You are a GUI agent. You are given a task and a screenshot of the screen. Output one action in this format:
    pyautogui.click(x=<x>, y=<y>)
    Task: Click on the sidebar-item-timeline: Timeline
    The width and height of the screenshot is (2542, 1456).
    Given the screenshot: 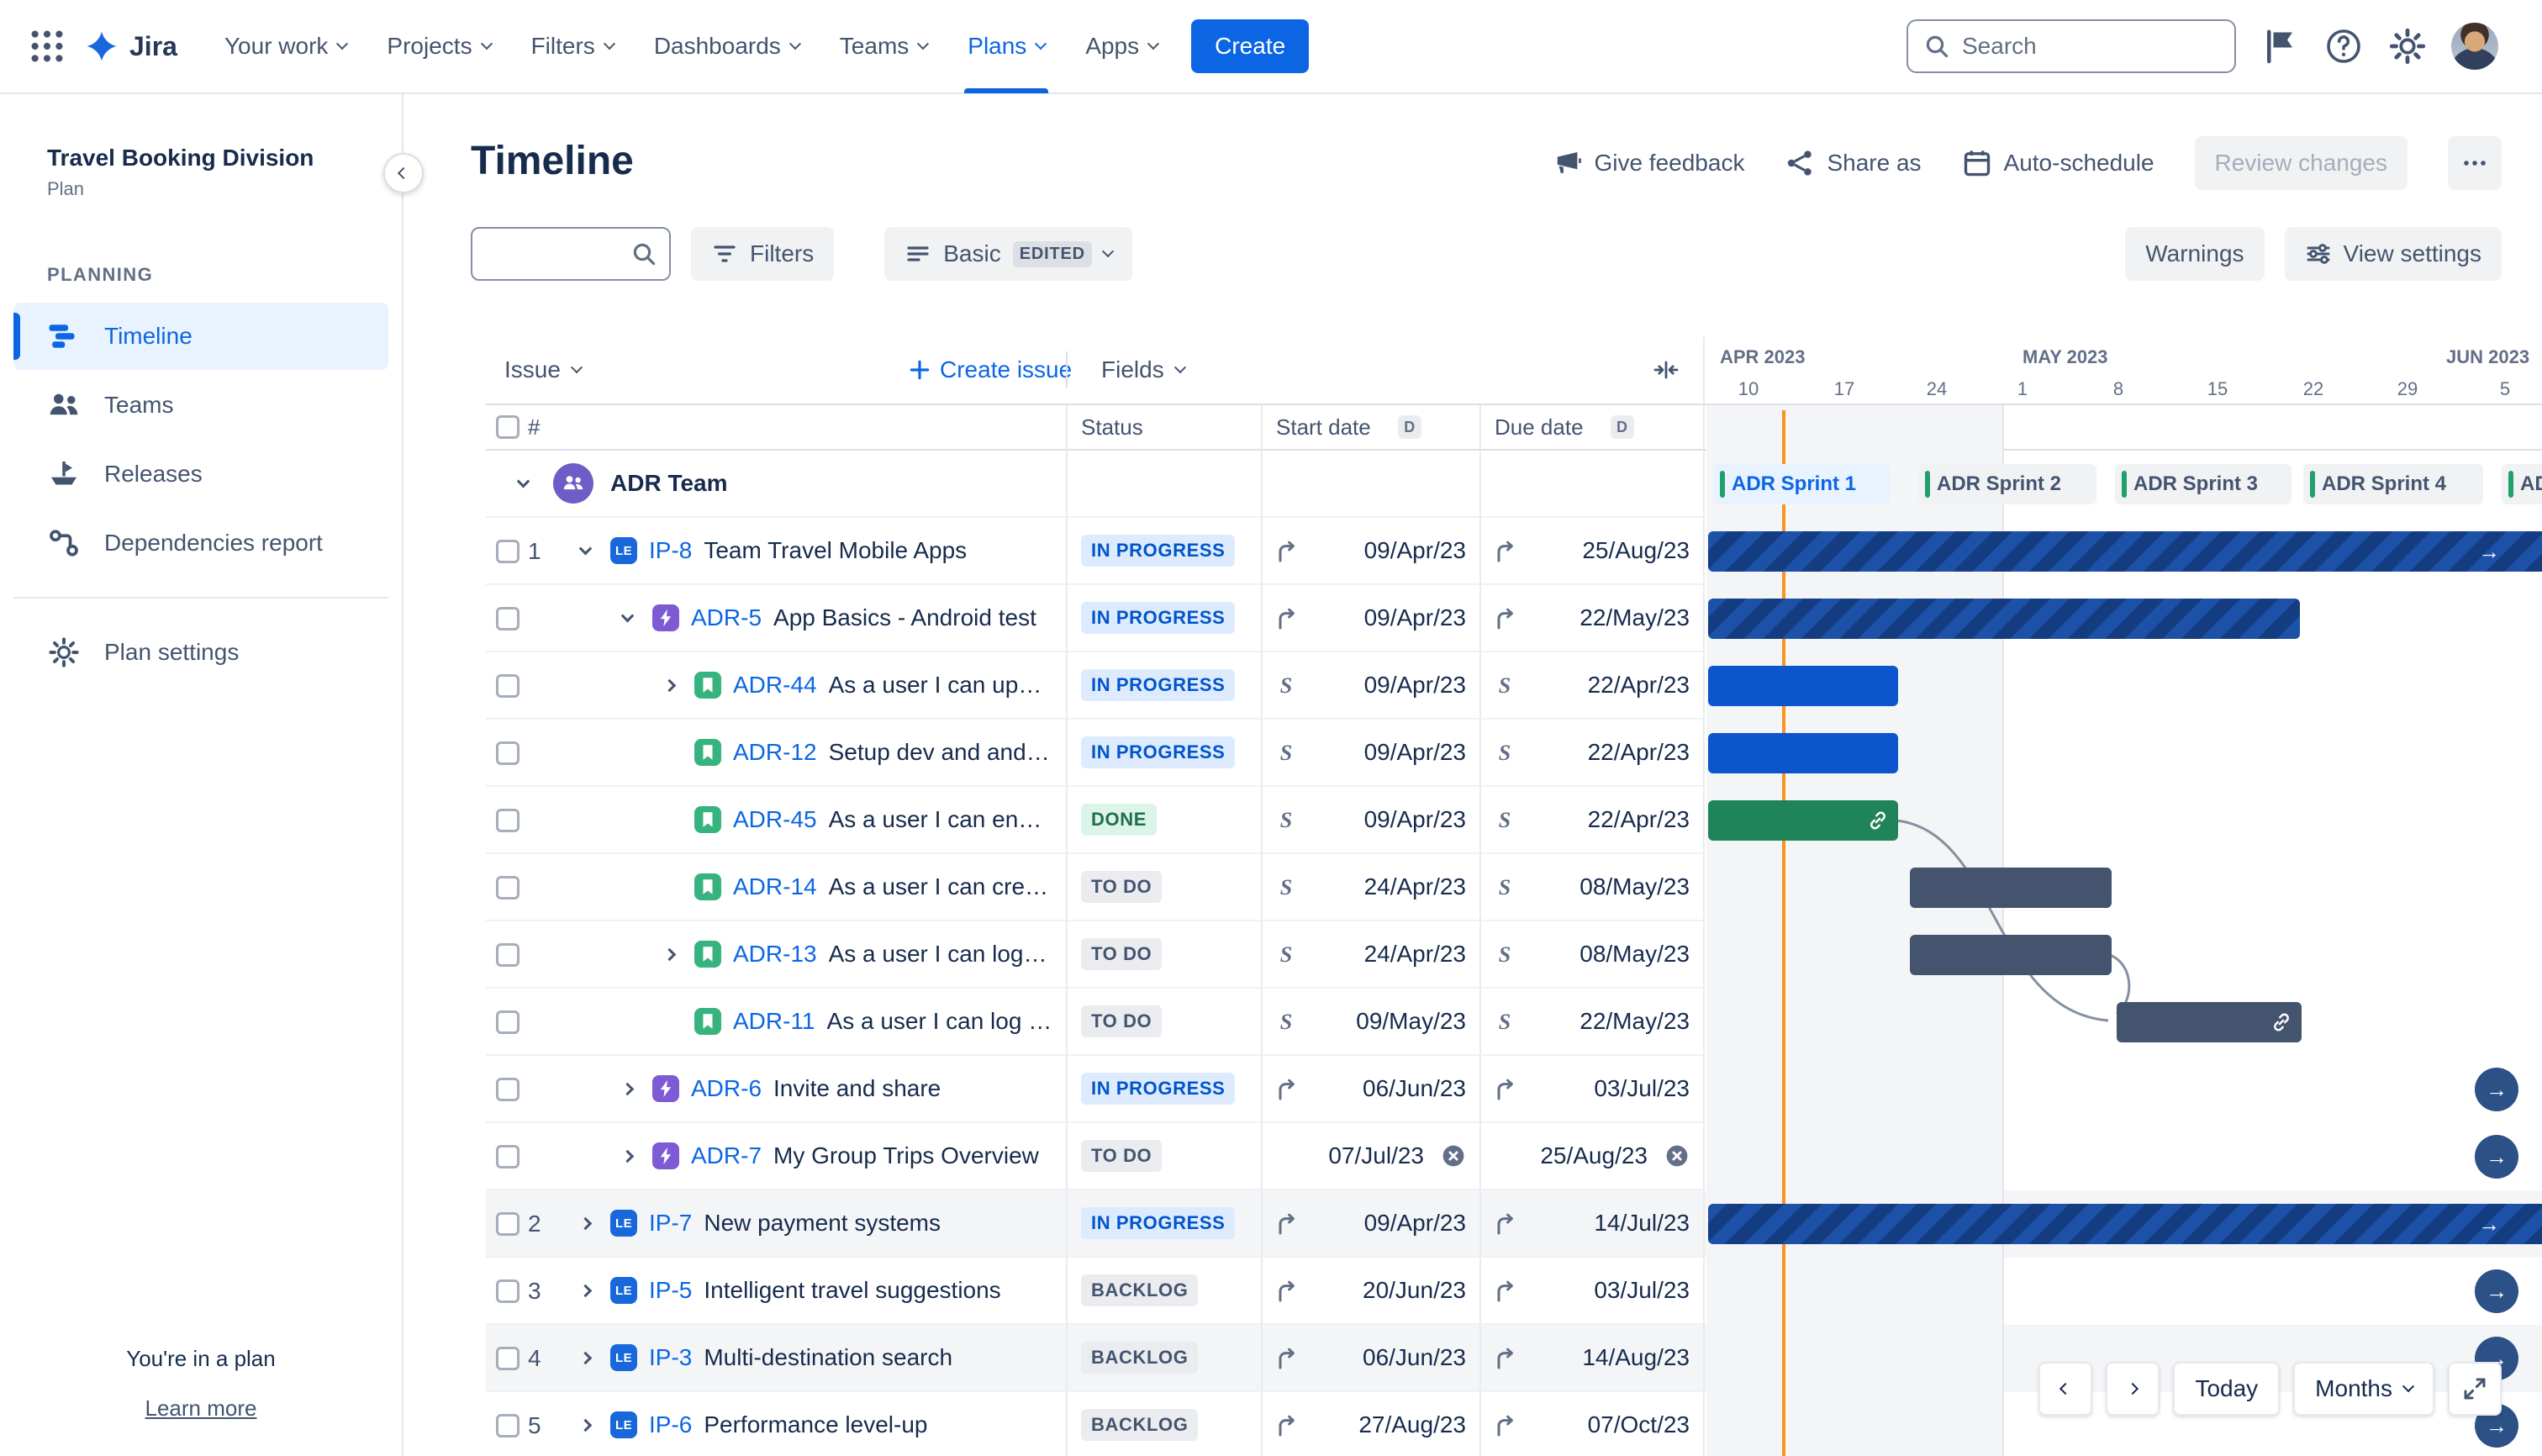 What is the action you would take?
    pyautogui.click(x=200, y=336)
    